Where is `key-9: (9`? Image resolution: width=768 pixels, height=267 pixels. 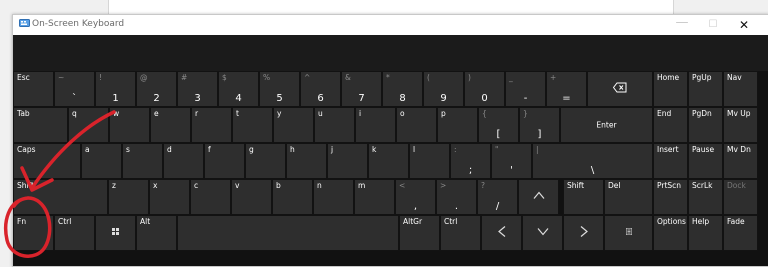 key-9: (9 is located at coordinates (443, 89).